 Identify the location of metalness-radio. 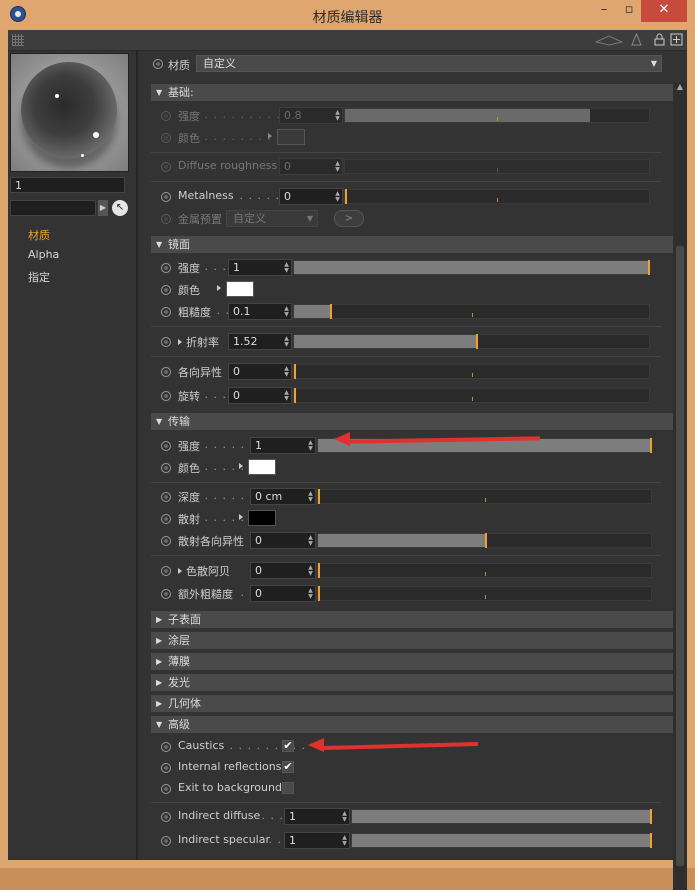
(166, 197).